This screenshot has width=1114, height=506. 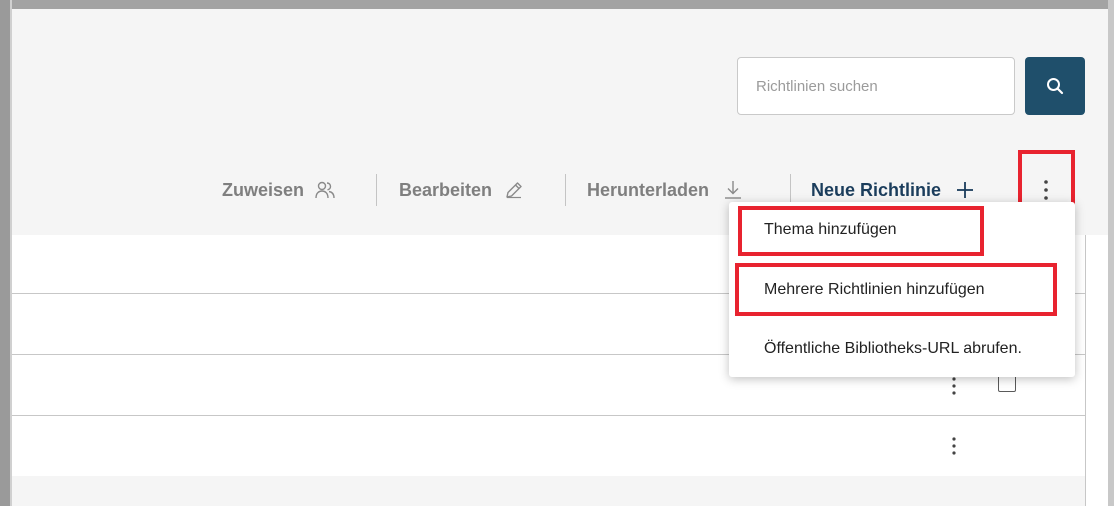 I want to click on search-icon, so click(x=1055, y=86).